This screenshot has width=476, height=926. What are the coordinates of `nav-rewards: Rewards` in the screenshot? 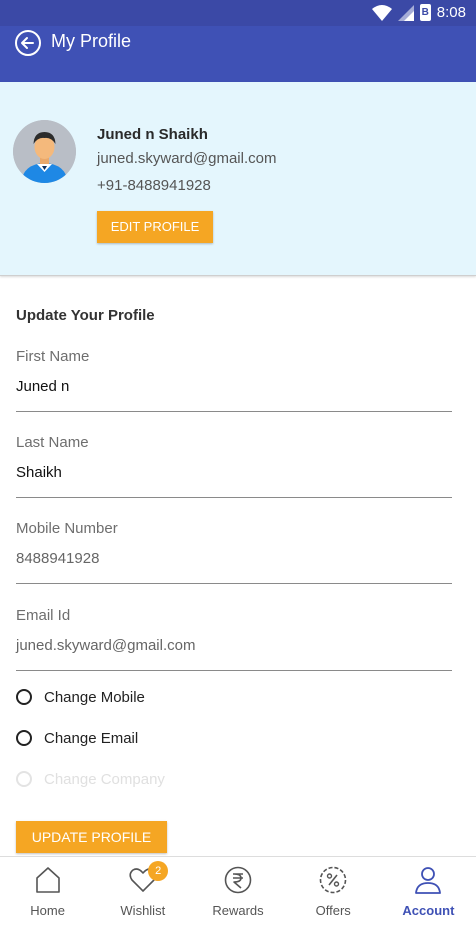 It's located at (237, 891).